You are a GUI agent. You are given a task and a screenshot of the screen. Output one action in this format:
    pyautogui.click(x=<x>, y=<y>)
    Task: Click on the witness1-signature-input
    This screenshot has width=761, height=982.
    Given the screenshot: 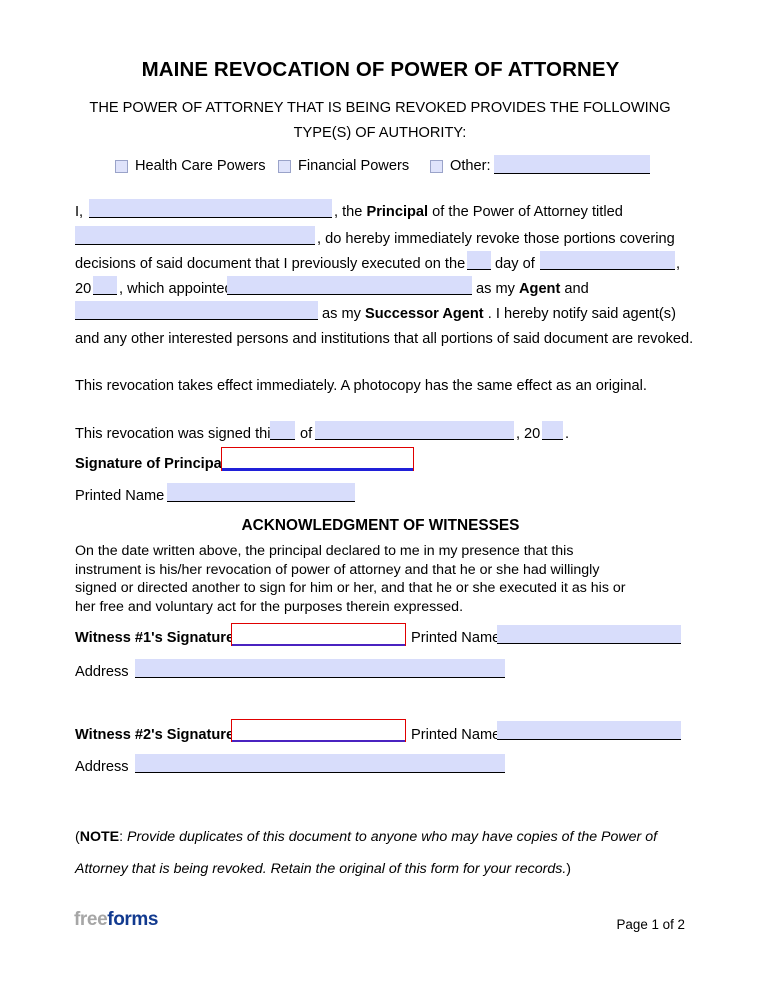 What is the action you would take?
    pyautogui.click(x=318, y=635)
    